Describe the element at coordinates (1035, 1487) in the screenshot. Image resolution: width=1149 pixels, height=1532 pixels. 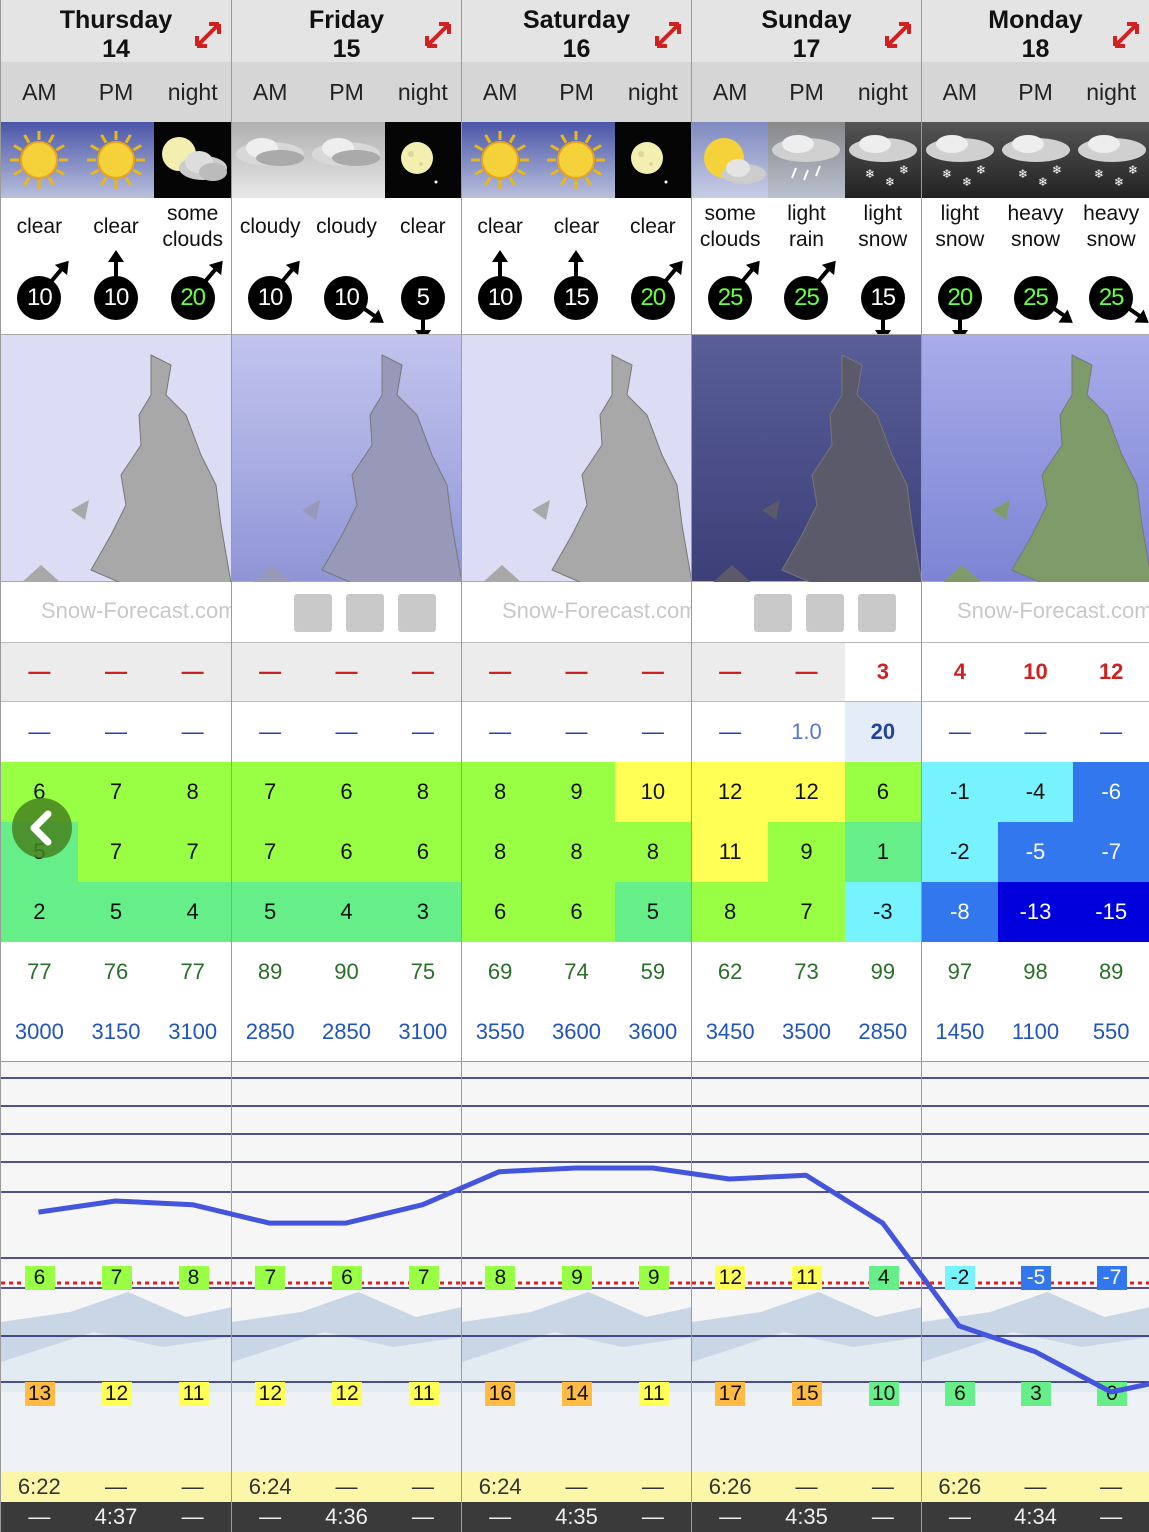
I see `sunrise-row: 6:26 — —` at that location.